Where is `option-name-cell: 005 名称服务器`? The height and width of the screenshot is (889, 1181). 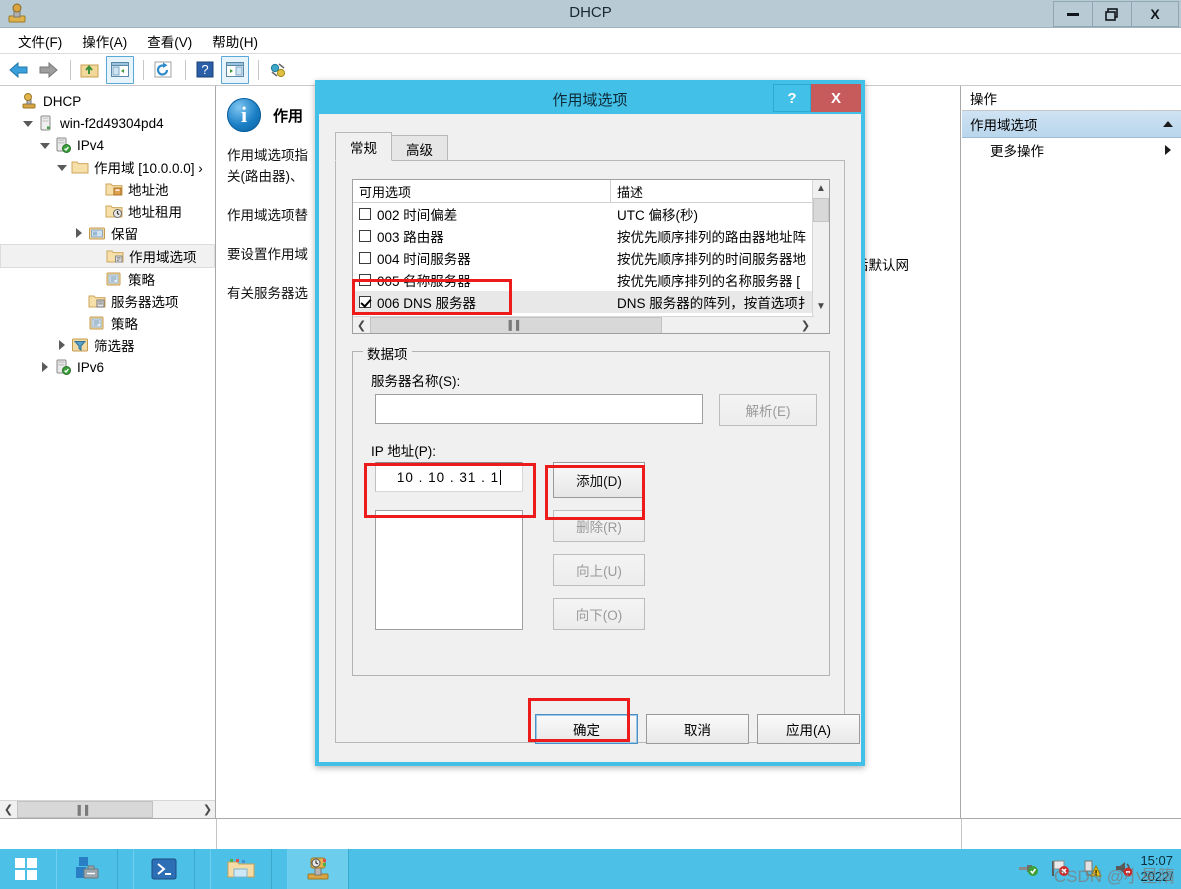 option-name-cell: 005 名称服务器 is located at coordinates (482, 280).